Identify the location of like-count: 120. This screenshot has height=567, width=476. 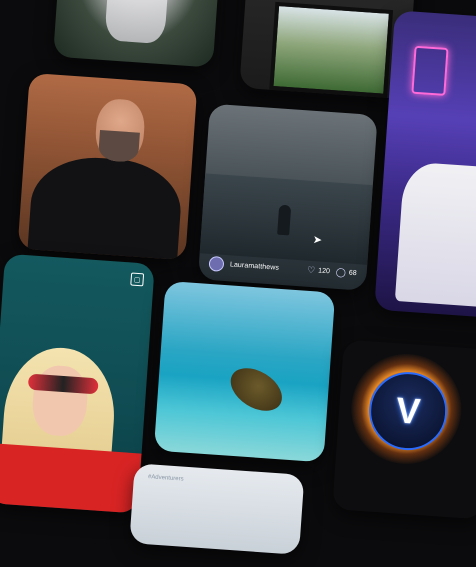
(324, 271).